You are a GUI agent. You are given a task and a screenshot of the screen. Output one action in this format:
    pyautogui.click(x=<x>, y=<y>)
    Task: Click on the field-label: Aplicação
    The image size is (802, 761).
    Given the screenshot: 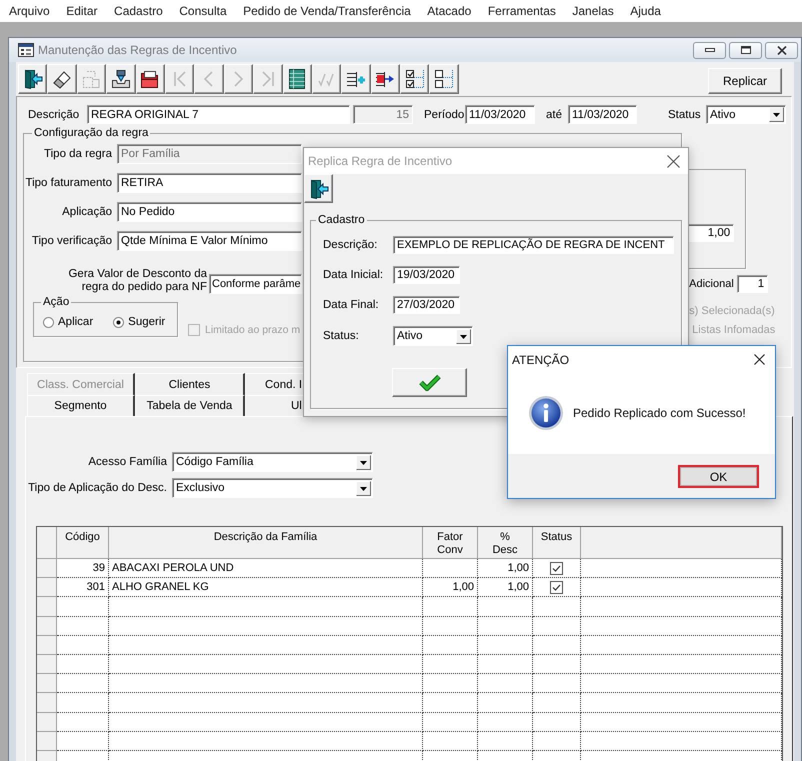 What is the action you would take?
    pyautogui.click(x=86, y=212)
    